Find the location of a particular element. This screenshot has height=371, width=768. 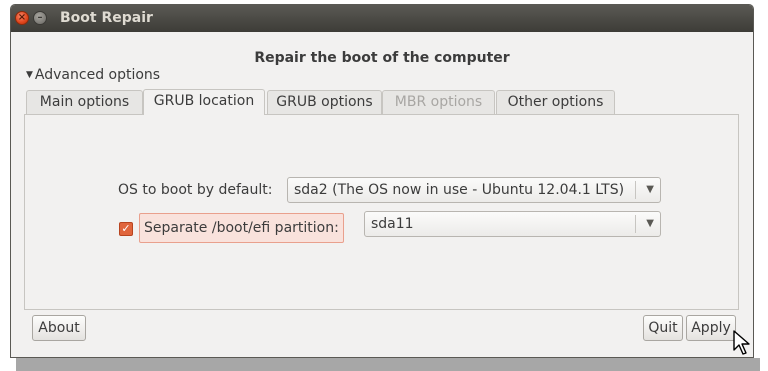

efi-partition-label: Separate /boot/efi partition: is located at coordinates (241, 228).